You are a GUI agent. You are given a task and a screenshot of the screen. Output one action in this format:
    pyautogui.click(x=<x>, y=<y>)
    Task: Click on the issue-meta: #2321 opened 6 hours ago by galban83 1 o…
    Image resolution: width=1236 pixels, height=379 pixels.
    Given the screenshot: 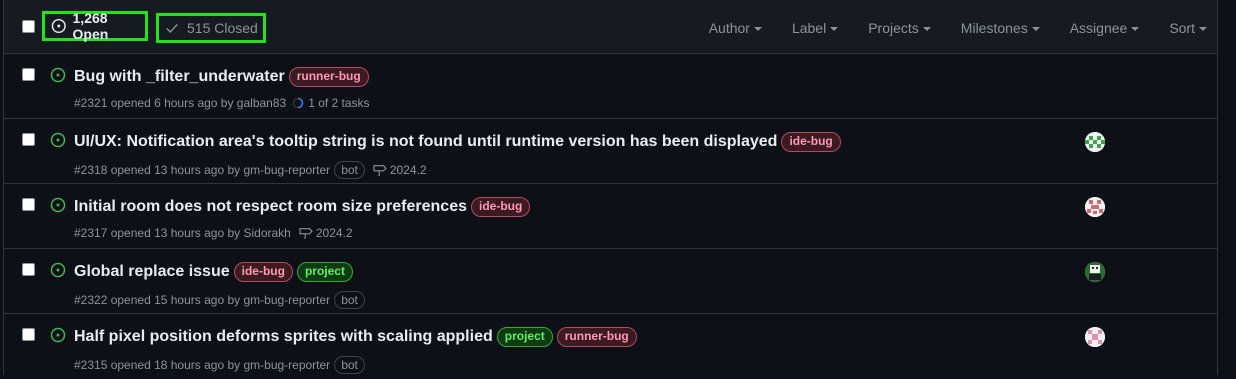 What is the action you would take?
    pyautogui.click(x=222, y=103)
    